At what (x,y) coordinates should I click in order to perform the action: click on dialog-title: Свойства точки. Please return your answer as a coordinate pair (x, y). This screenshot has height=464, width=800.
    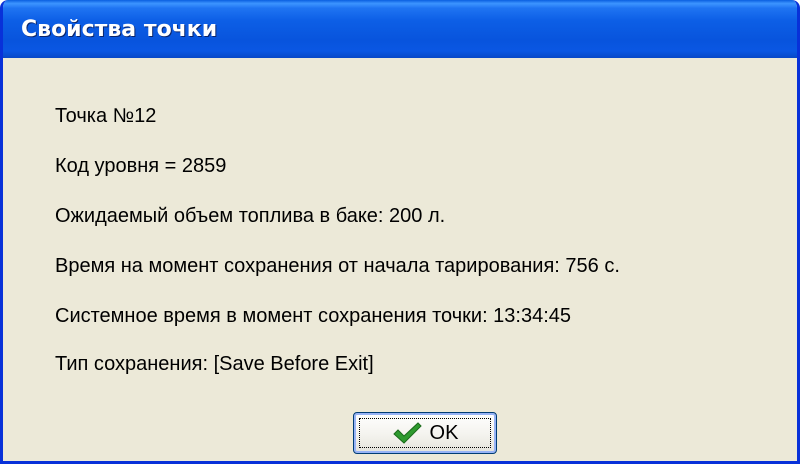
    Looking at the image, I should click on (119, 29).